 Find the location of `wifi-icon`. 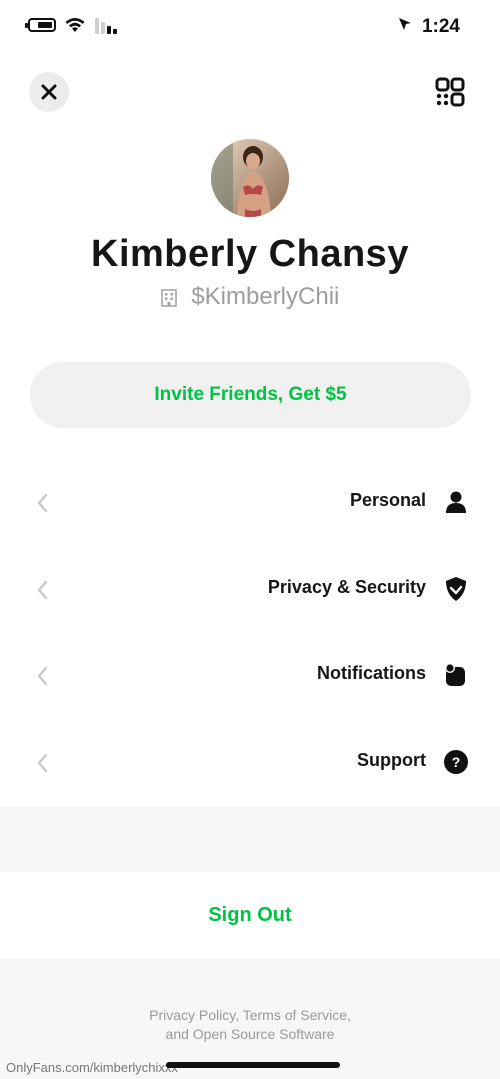

wifi-icon is located at coordinates (75, 25).